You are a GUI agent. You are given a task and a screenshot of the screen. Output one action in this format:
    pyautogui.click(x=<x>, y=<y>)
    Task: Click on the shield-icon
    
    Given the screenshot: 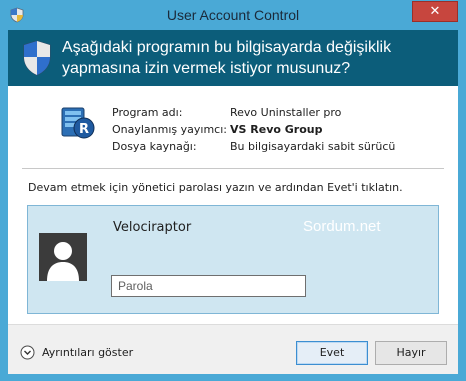 What is the action you would take?
    pyautogui.click(x=37, y=58)
    